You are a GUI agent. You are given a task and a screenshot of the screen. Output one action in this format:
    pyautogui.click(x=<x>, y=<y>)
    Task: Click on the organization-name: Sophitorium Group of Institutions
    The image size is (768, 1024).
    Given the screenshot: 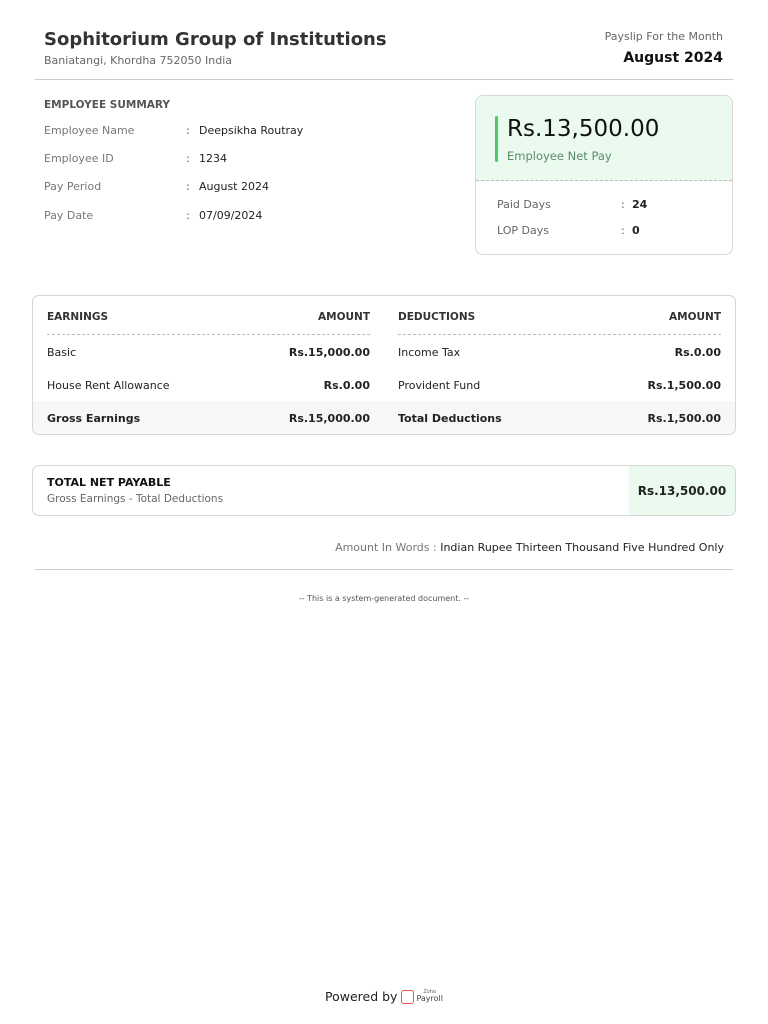 What is the action you would take?
    pyautogui.click(x=215, y=39)
    